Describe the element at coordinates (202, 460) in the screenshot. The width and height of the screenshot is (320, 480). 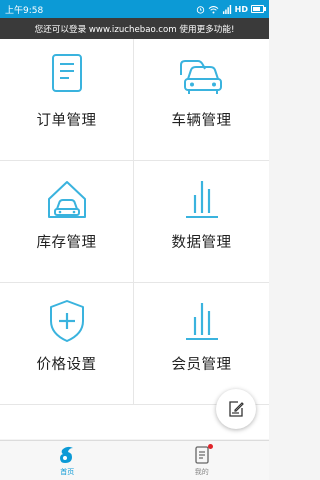
I see `nav-mine: 我的` at that location.